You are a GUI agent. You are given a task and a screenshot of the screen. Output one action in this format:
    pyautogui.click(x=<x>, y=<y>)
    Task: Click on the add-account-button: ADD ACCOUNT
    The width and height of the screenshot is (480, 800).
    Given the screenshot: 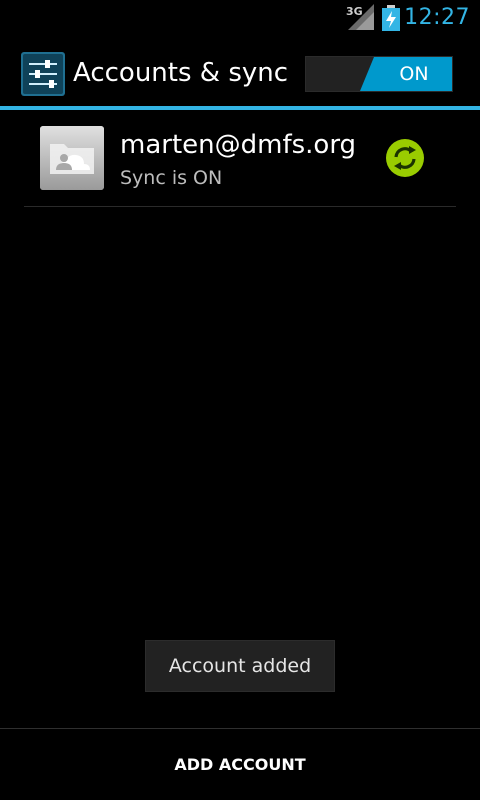 What is the action you would take?
    pyautogui.click(x=240, y=764)
    